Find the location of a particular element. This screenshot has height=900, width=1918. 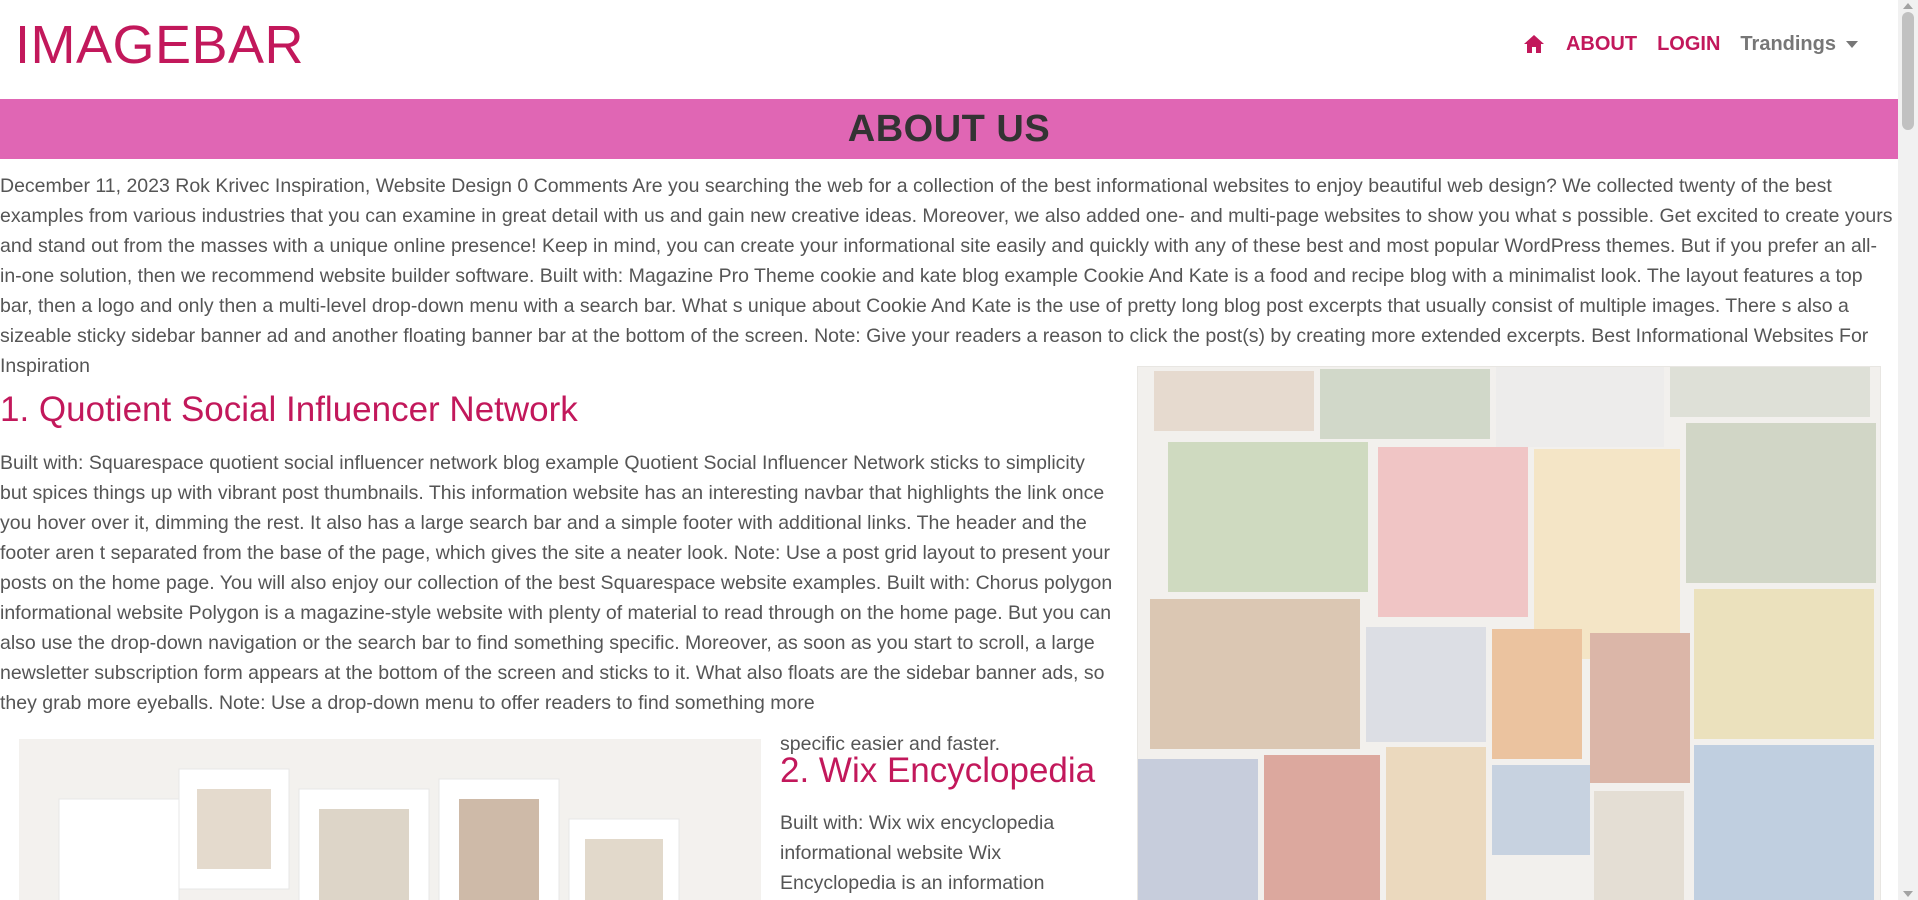

section-2-heading: 2. Wix Encyclopedia is located at coordinates (938, 770).